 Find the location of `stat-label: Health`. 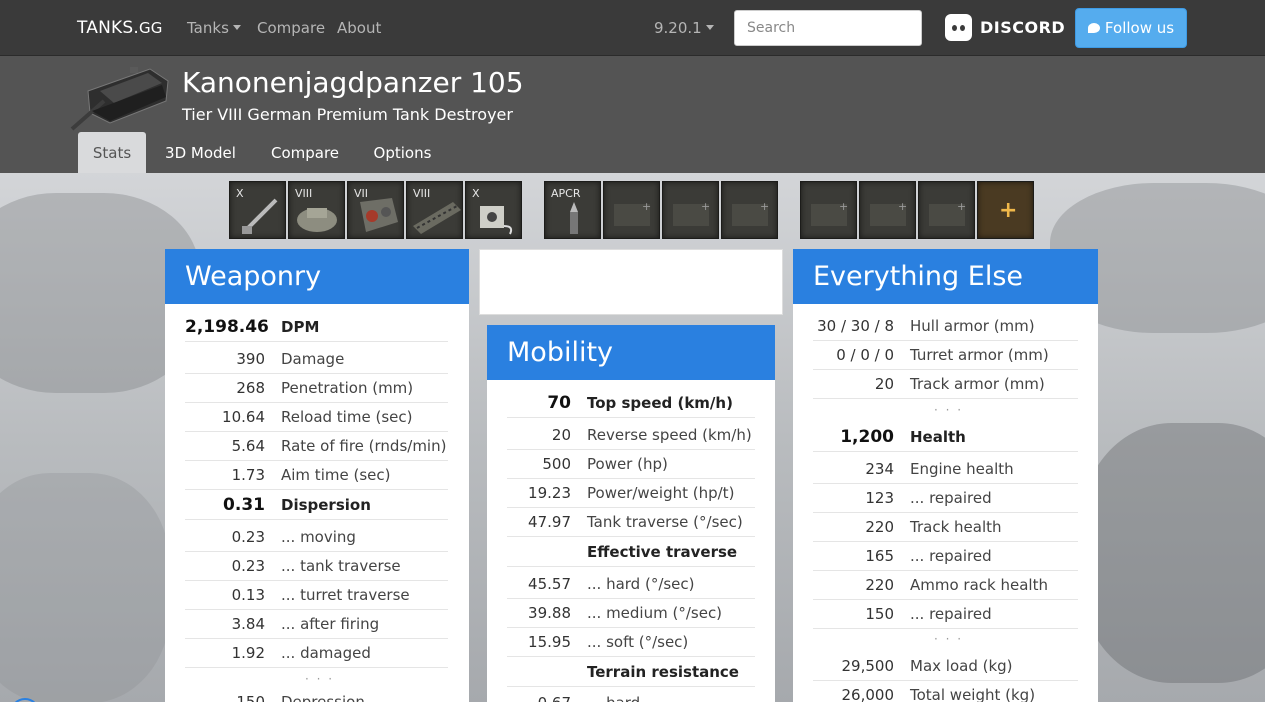

stat-label: Health is located at coordinates (938, 437).